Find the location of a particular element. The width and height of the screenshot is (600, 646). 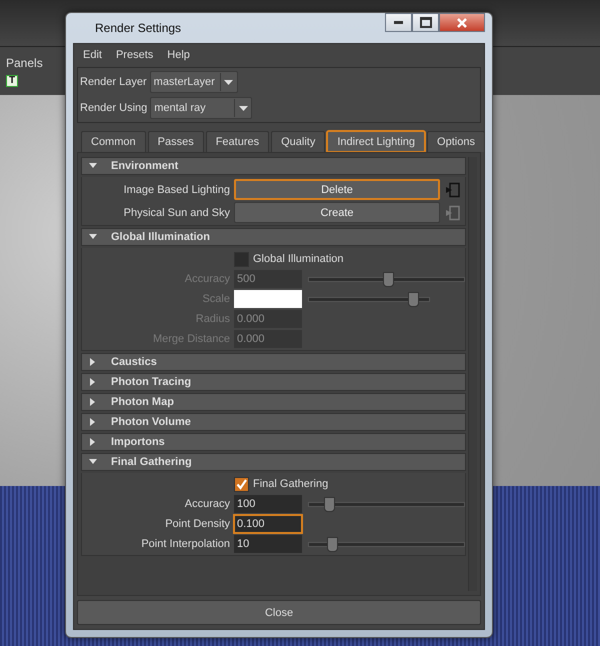

text-tool-icon: T is located at coordinates (12, 80).